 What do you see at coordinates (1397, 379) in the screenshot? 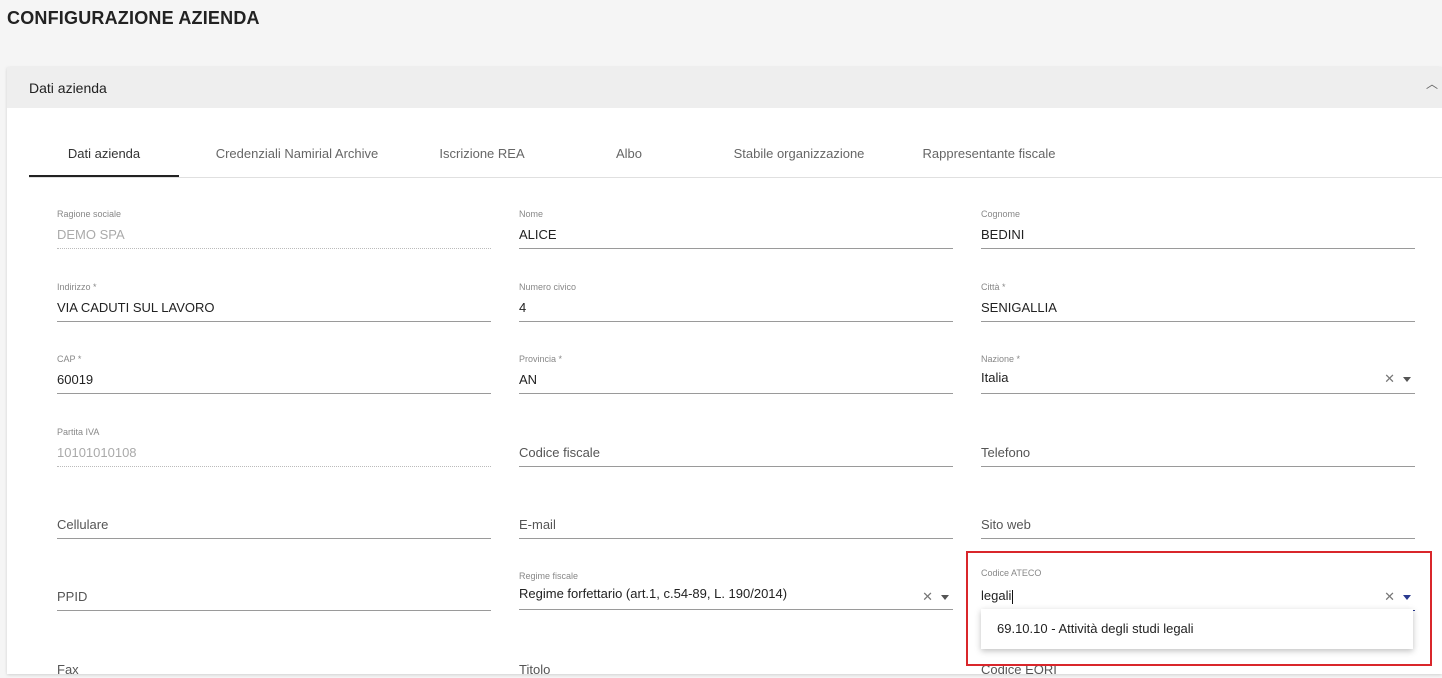
I see `nazione-controls: ✕` at bounding box center [1397, 379].